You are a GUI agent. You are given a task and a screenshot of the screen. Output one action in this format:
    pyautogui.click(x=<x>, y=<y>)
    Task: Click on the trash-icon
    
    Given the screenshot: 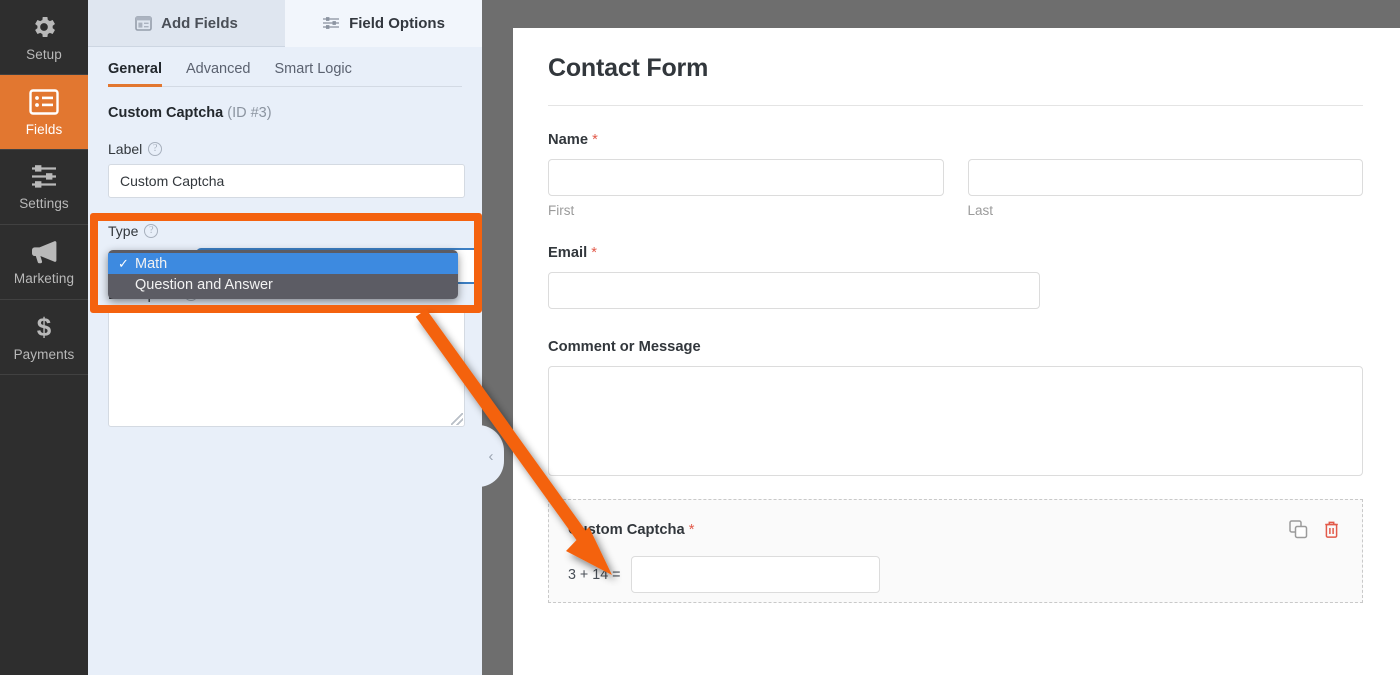 What is the action you would take?
    pyautogui.click(x=1331, y=529)
    